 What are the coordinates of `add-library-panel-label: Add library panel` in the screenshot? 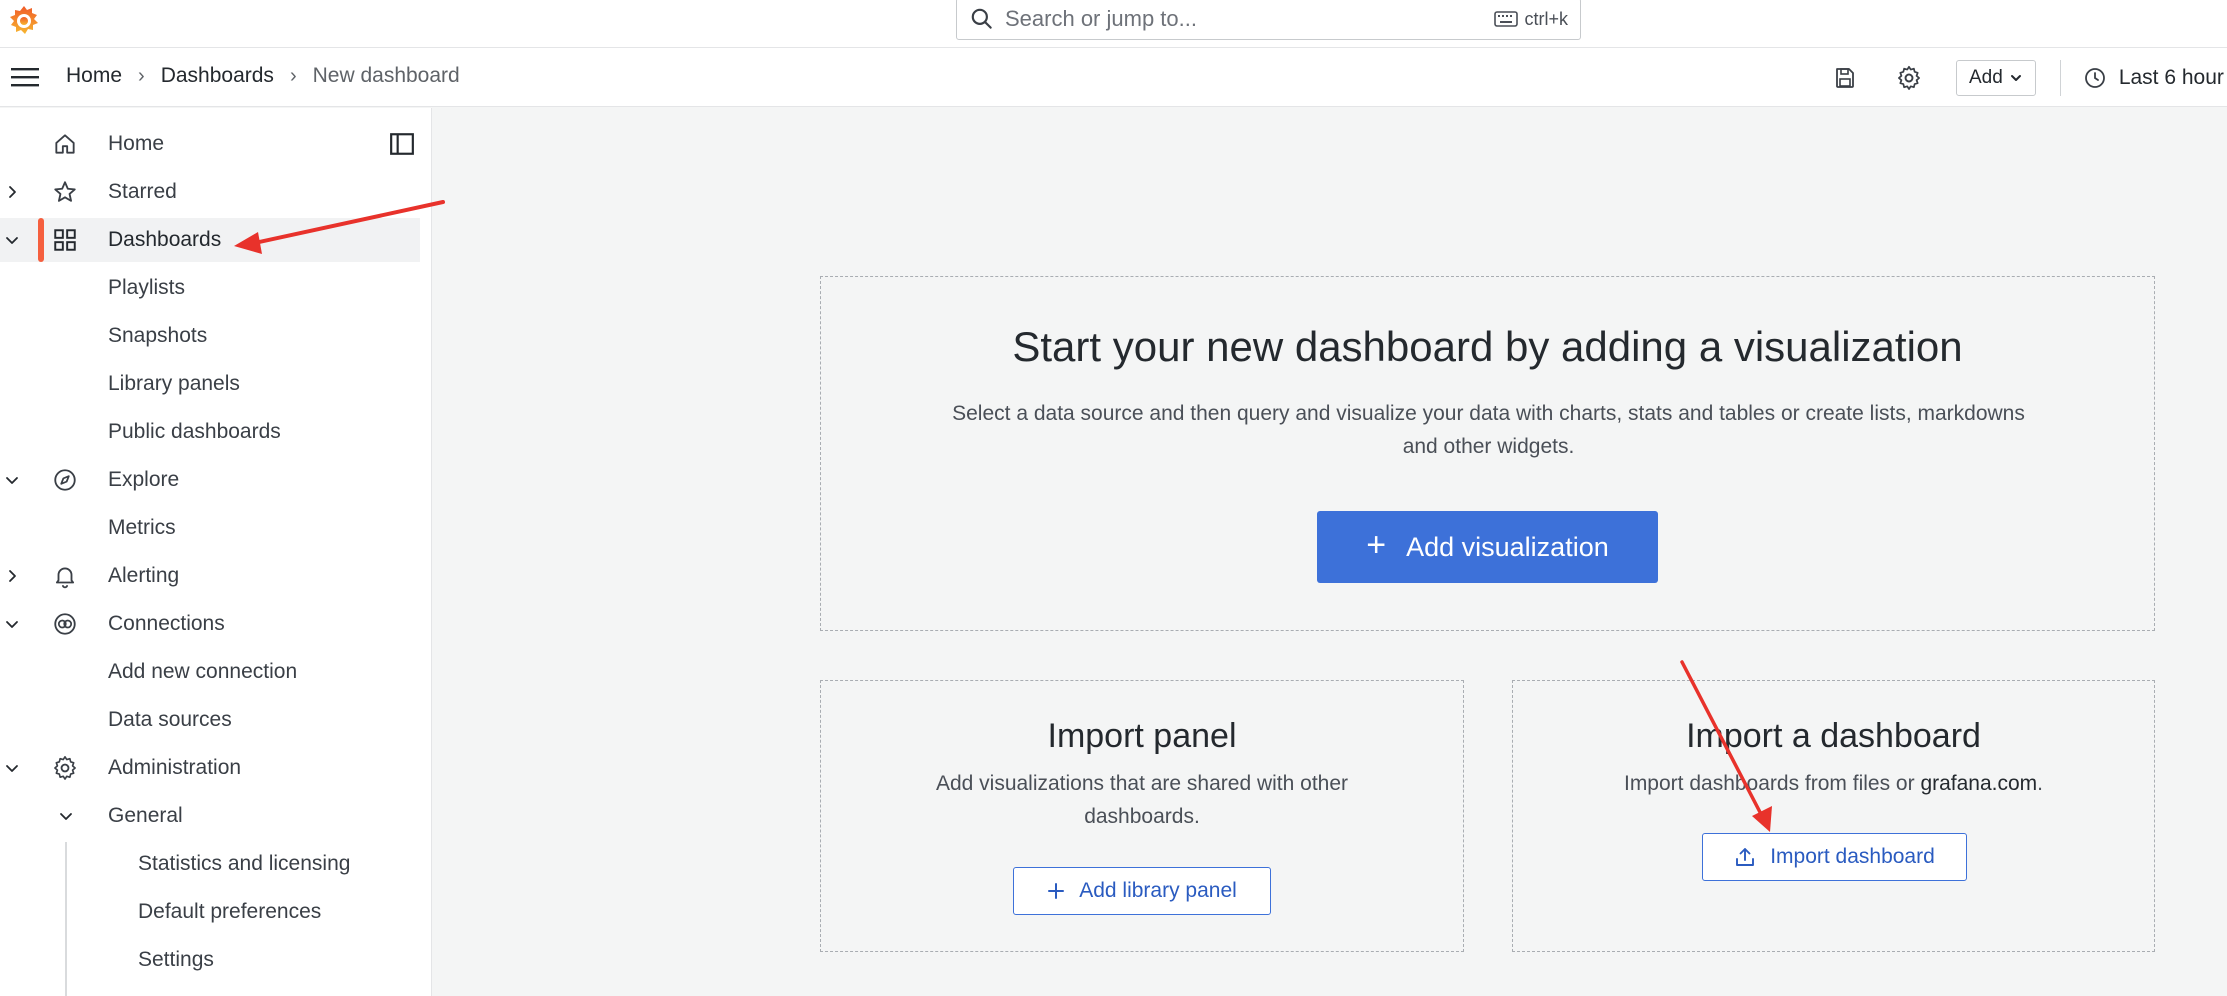 It's located at (1158, 890).